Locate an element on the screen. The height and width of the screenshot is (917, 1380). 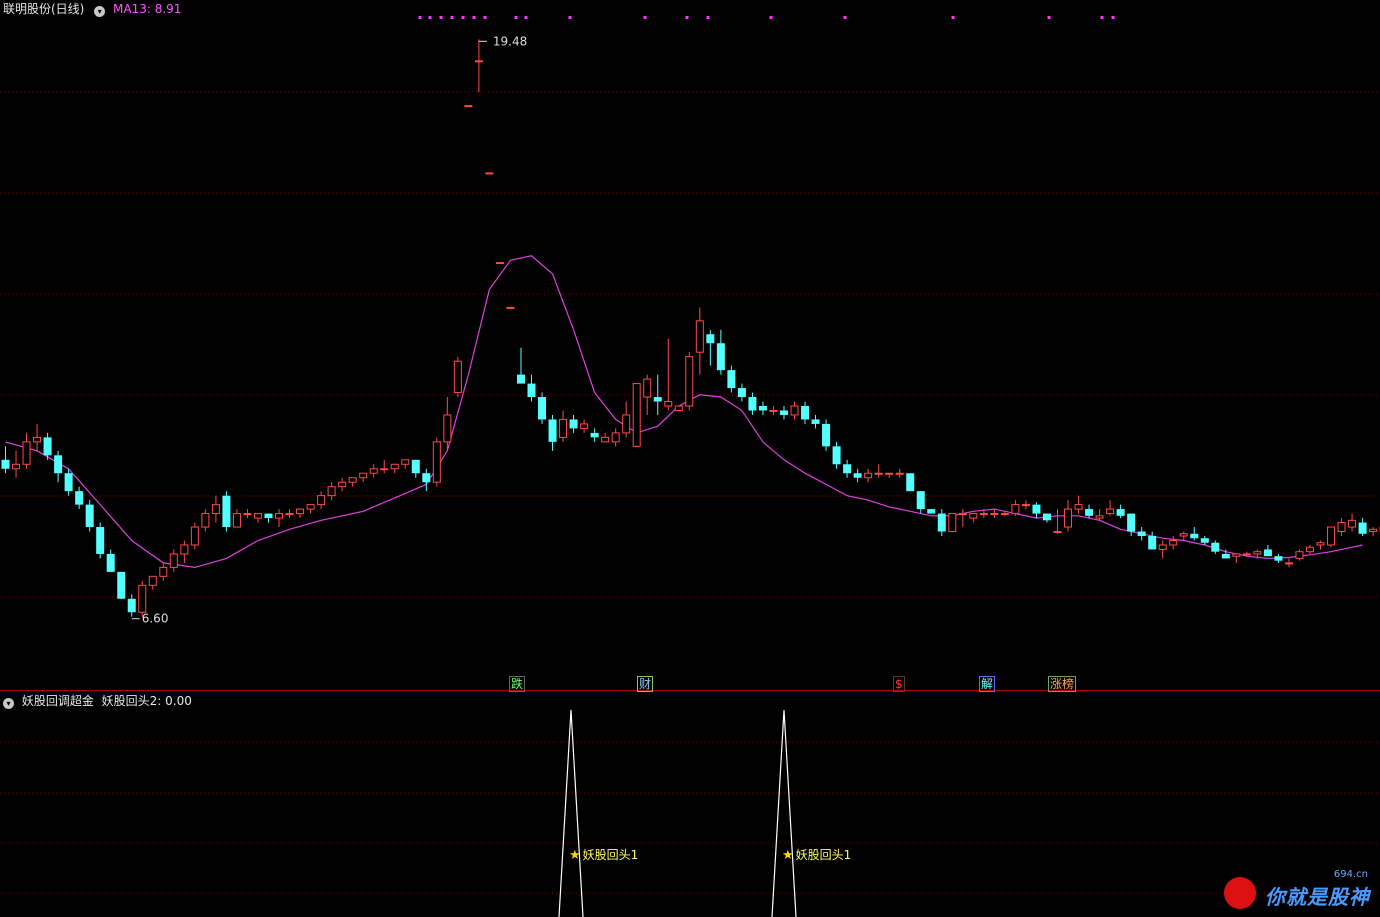
event-tag: 涨榜 is located at coordinates (1062, 684).